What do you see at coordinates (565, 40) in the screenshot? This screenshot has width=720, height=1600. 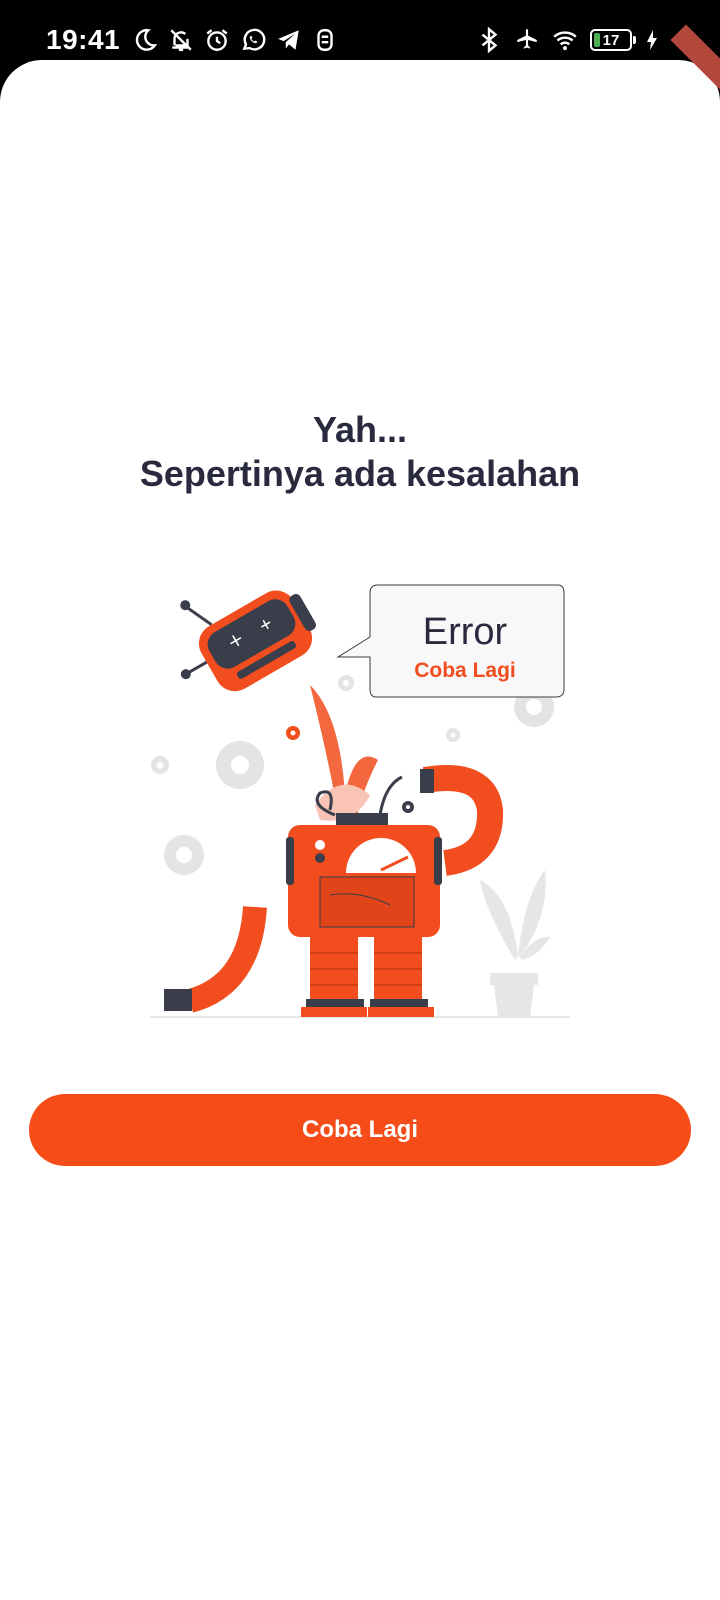 I see `wifi-icon` at bounding box center [565, 40].